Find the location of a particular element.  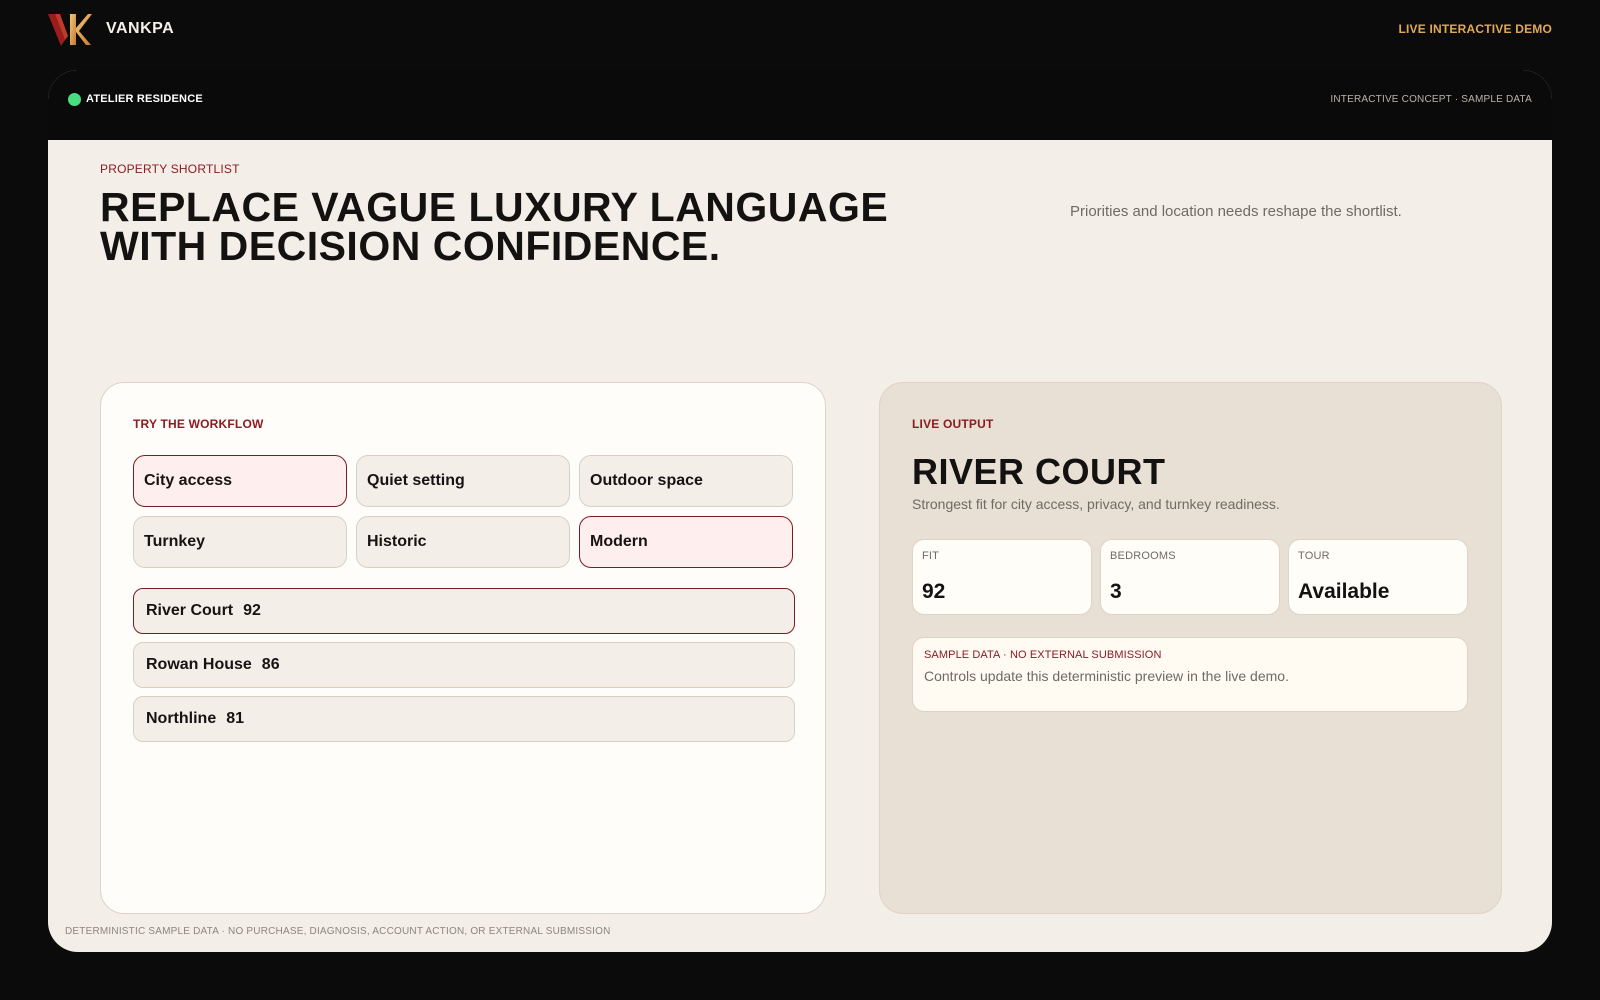

stat-value: Available is located at coordinates (1344, 591).